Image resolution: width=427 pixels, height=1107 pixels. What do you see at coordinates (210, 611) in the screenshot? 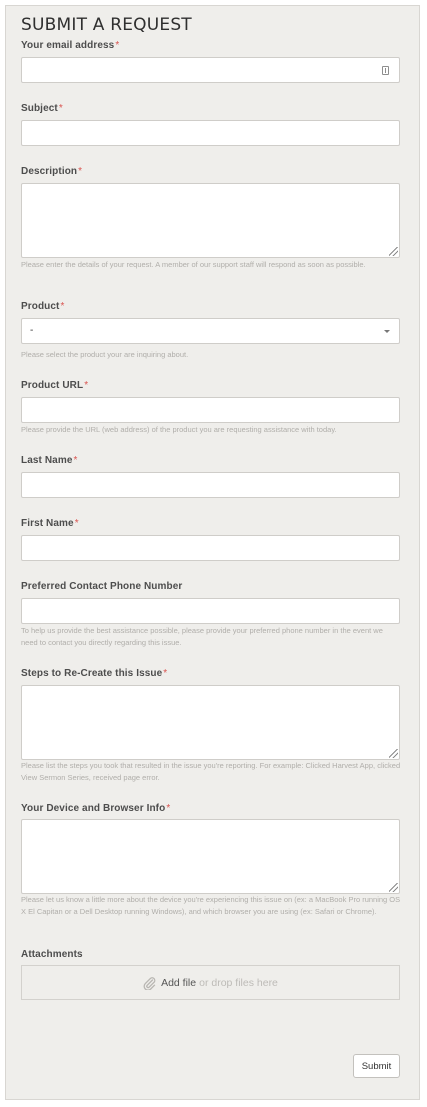
I see `phone-field` at bounding box center [210, 611].